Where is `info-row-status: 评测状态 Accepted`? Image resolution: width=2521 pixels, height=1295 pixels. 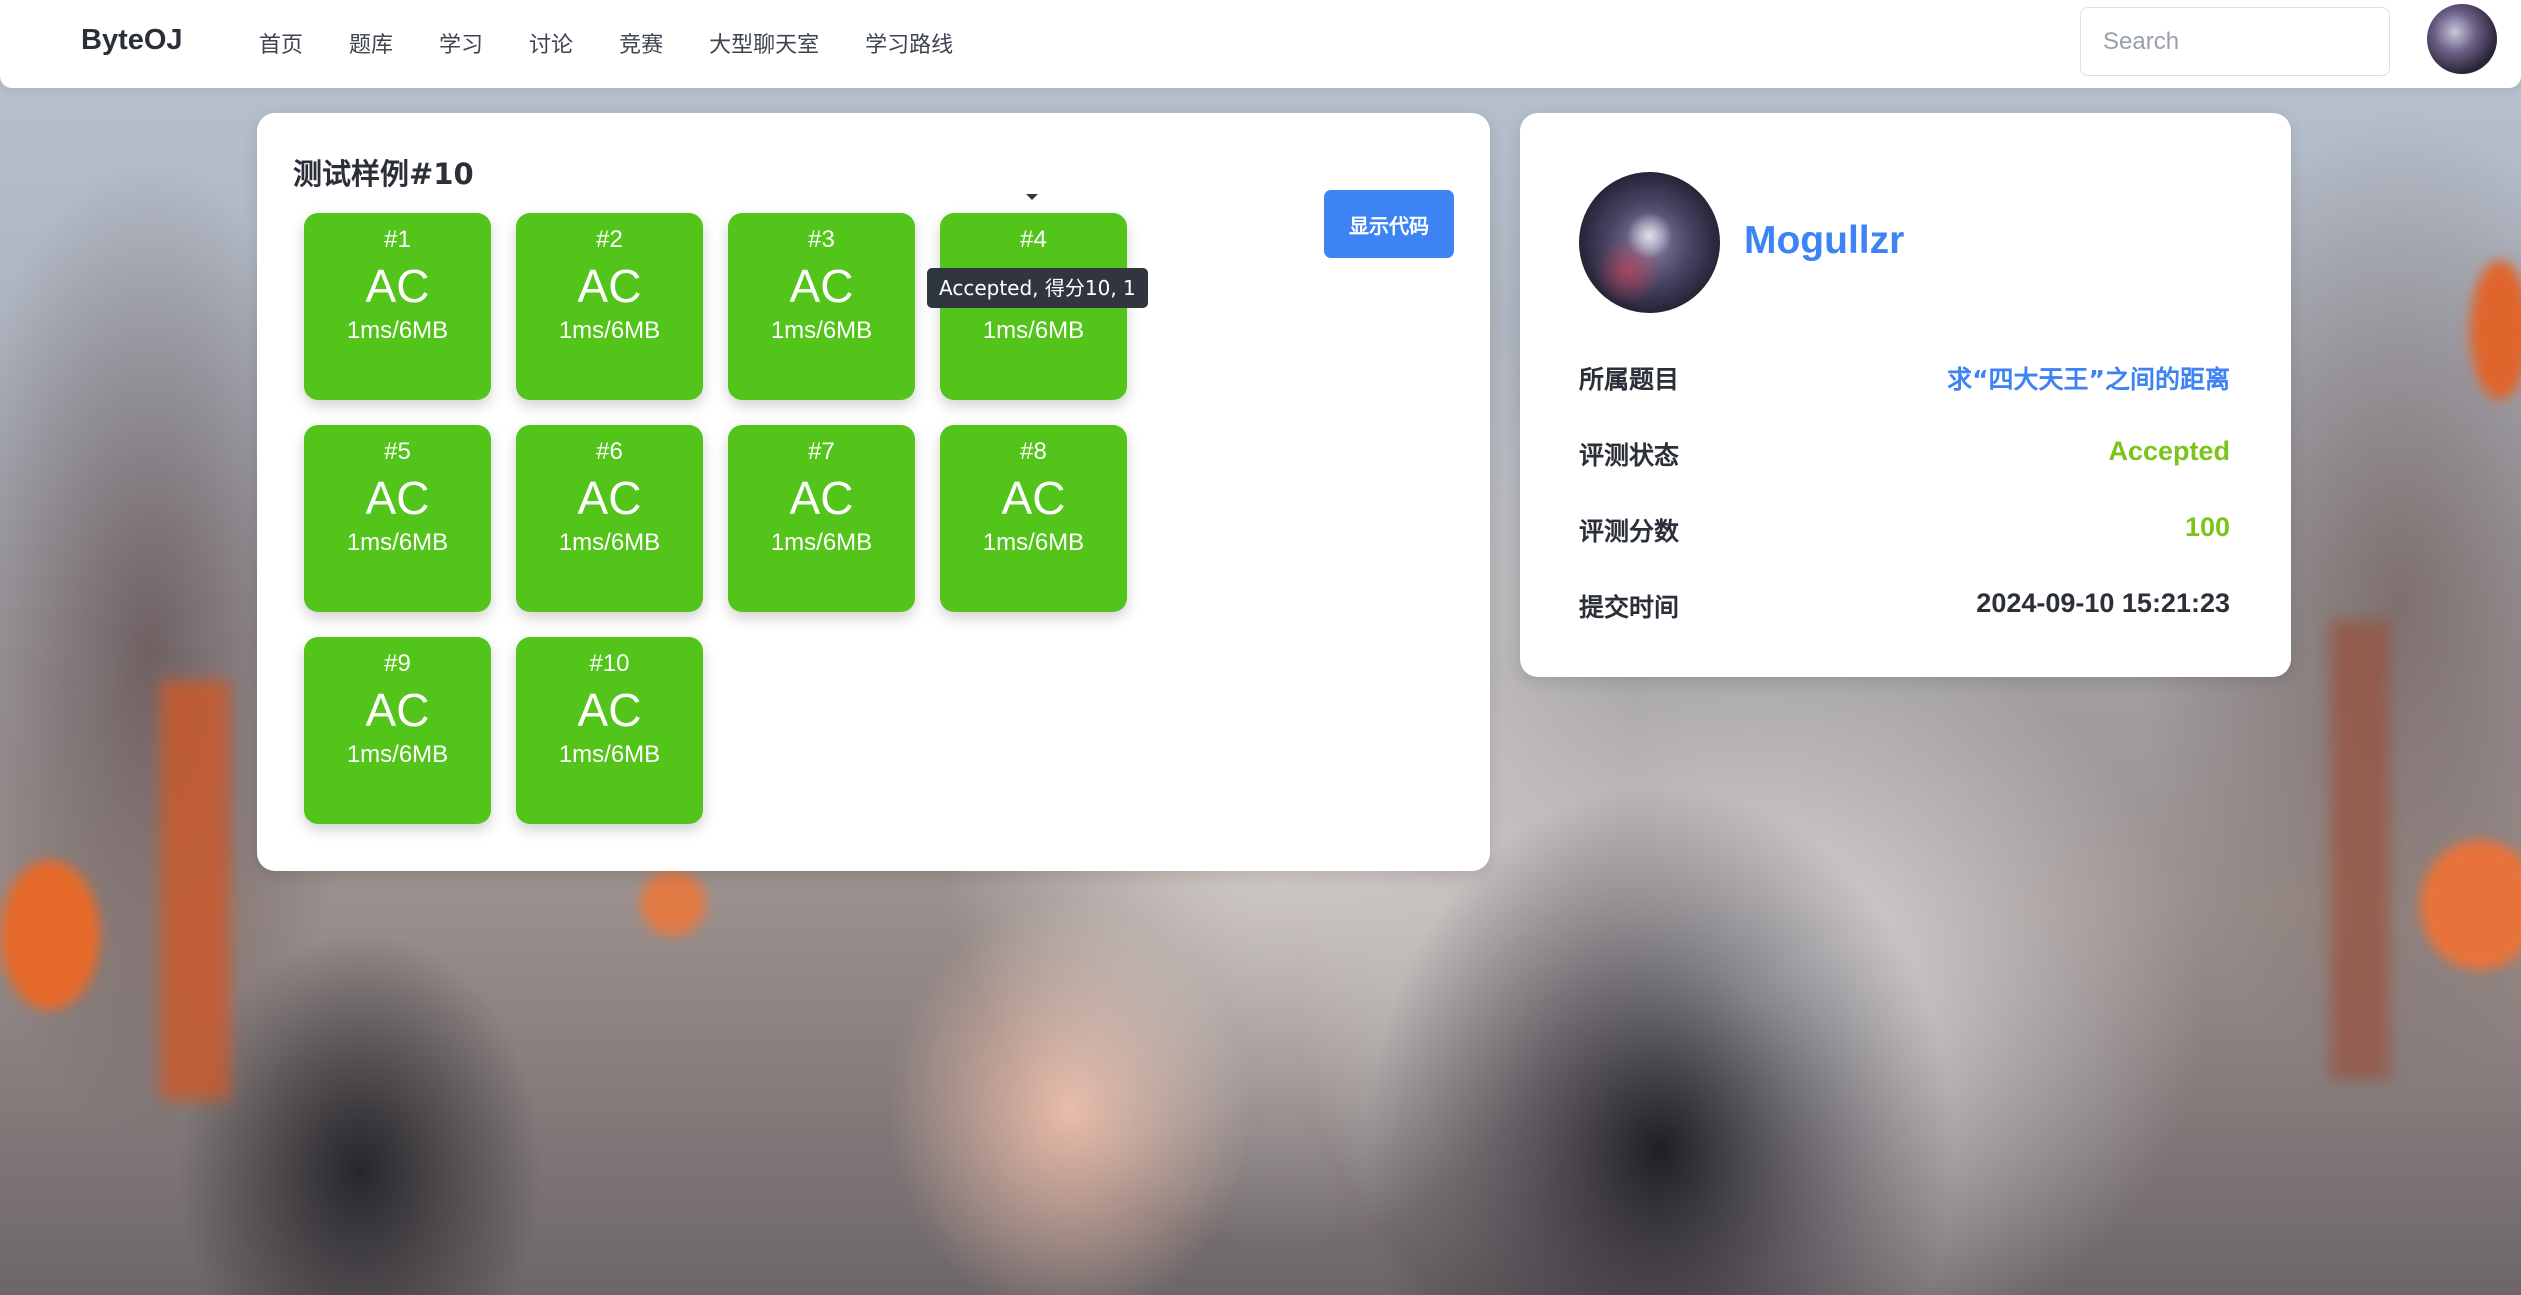 info-row-status: 评测状态 Accepted is located at coordinates (1904, 456).